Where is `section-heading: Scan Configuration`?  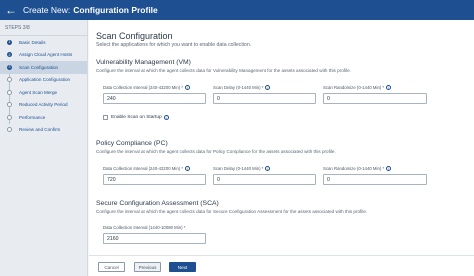
section-heading: Scan Configuration is located at coordinates (134, 36).